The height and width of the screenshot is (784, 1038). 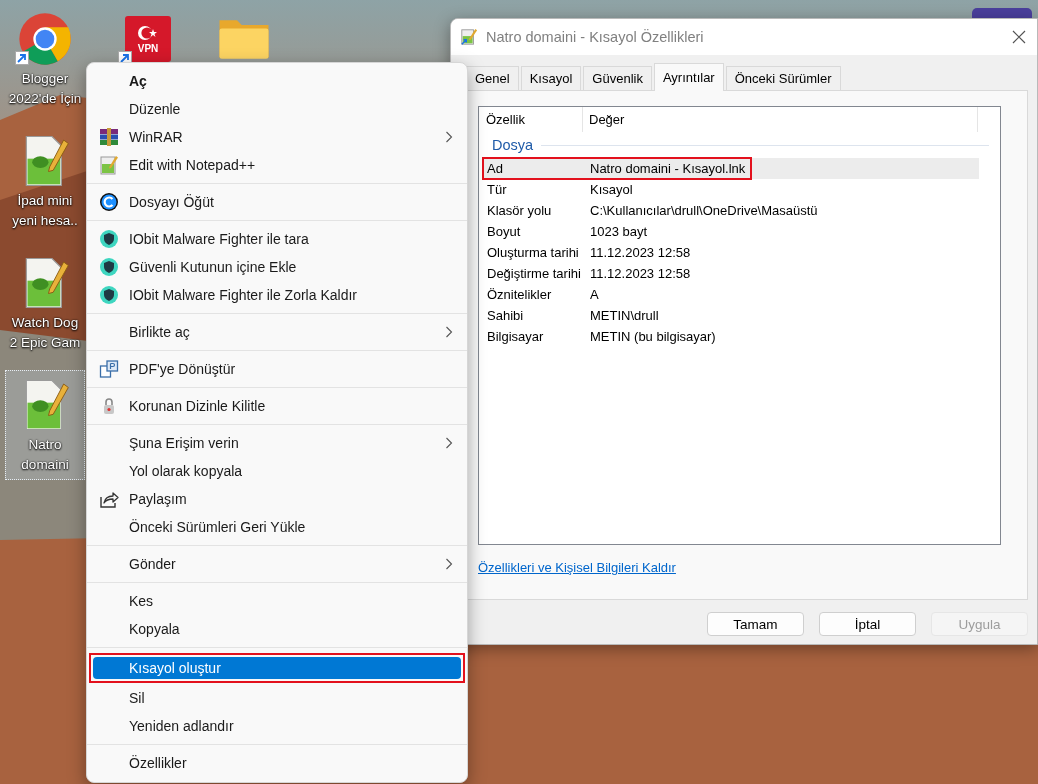 I want to click on tab: Önceki Sürümler, so click(x=783, y=78).